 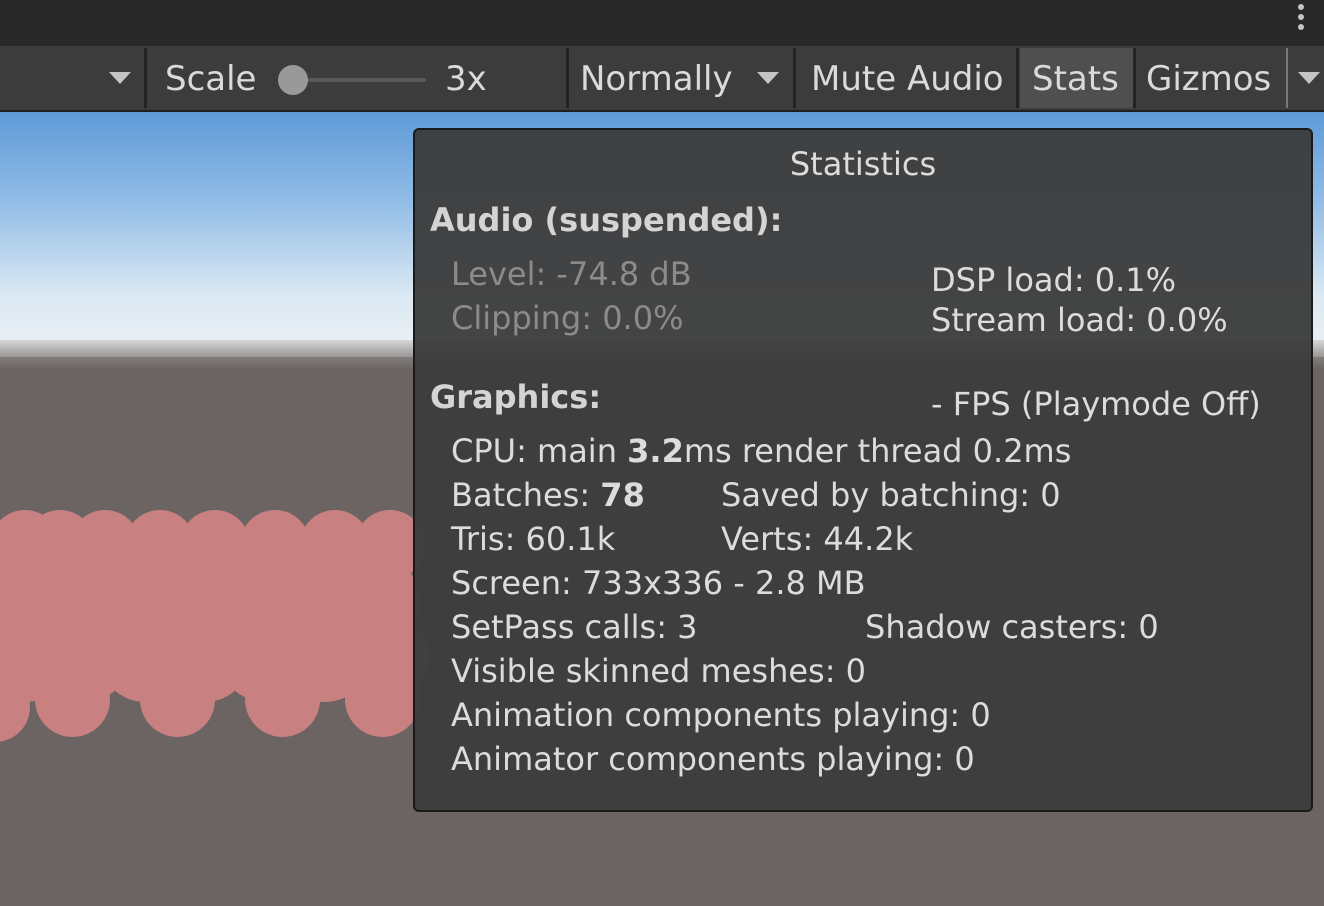 I want to click on play-mode-dropdown: Normally, so click(x=681, y=78).